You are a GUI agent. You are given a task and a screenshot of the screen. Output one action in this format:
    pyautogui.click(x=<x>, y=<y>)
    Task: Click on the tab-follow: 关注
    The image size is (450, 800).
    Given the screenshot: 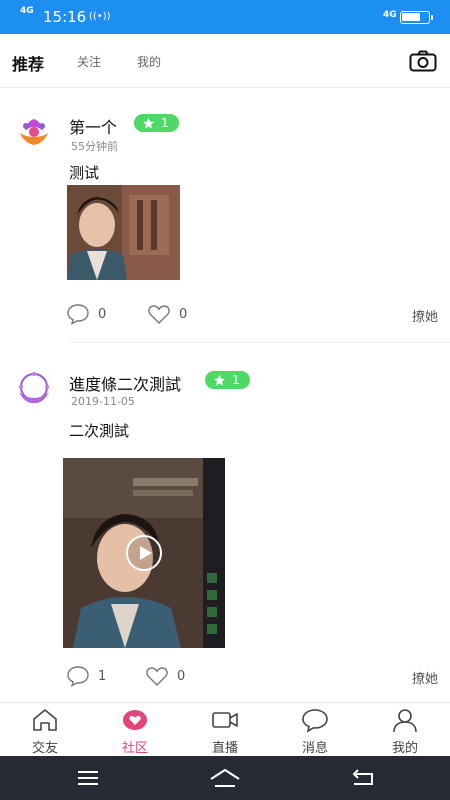 What is the action you would take?
    pyautogui.click(x=89, y=61)
    